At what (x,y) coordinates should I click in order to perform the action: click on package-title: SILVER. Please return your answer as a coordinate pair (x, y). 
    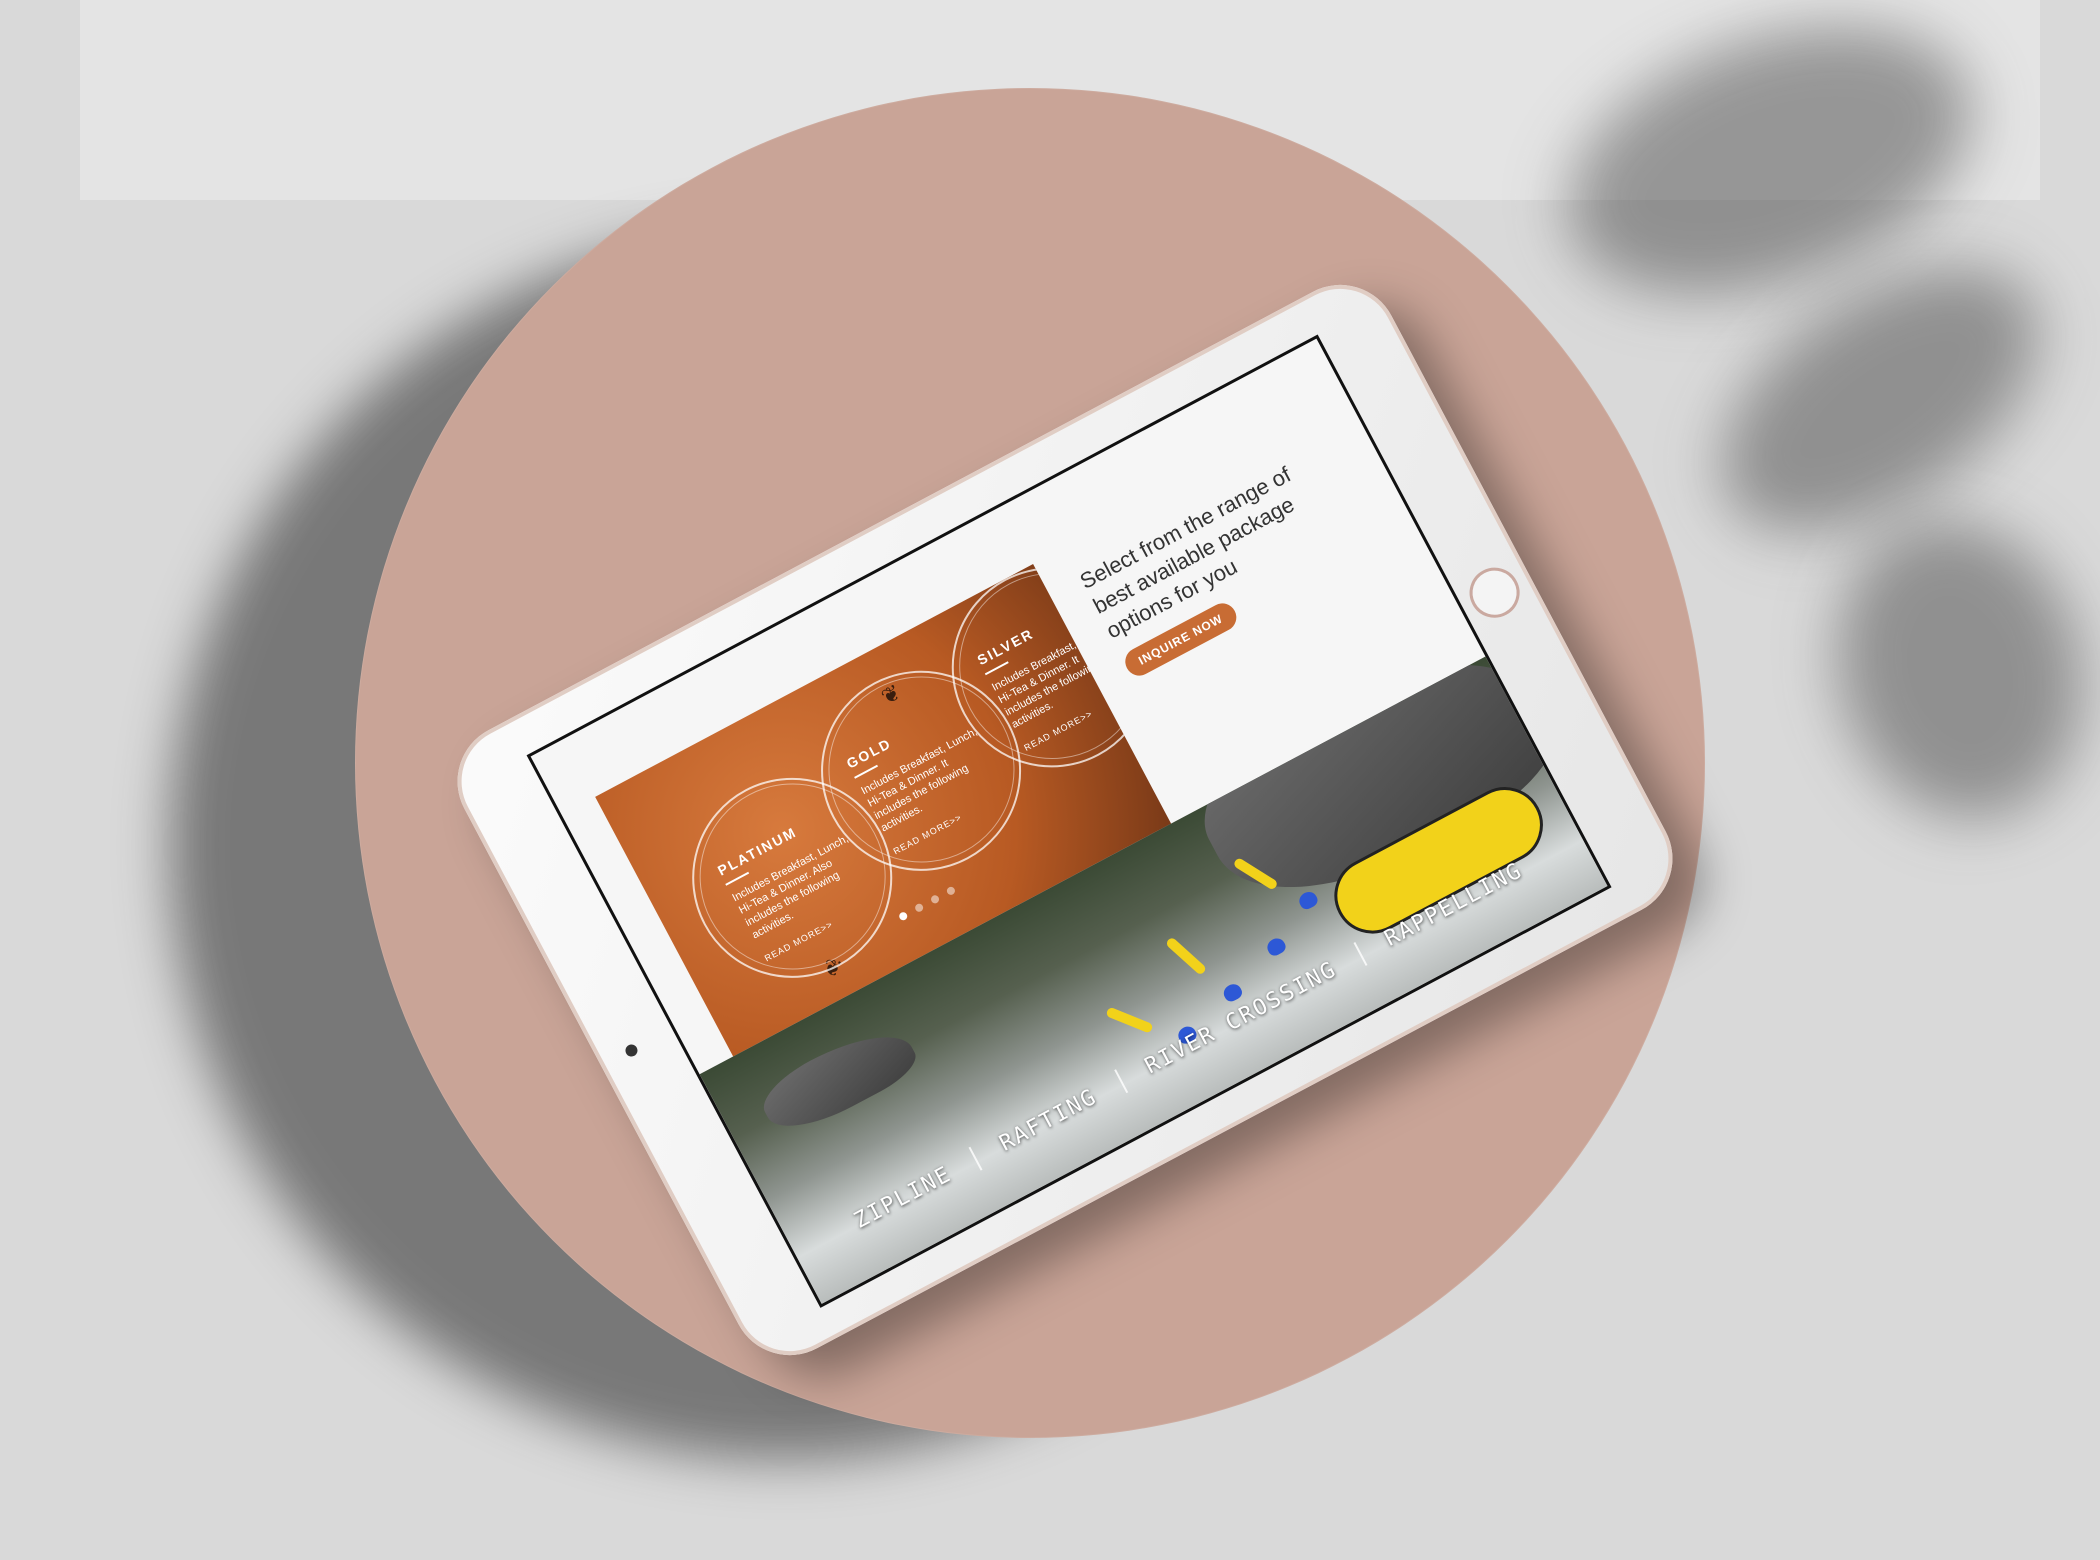
    Looking at the image, I should click on (1005, 647).